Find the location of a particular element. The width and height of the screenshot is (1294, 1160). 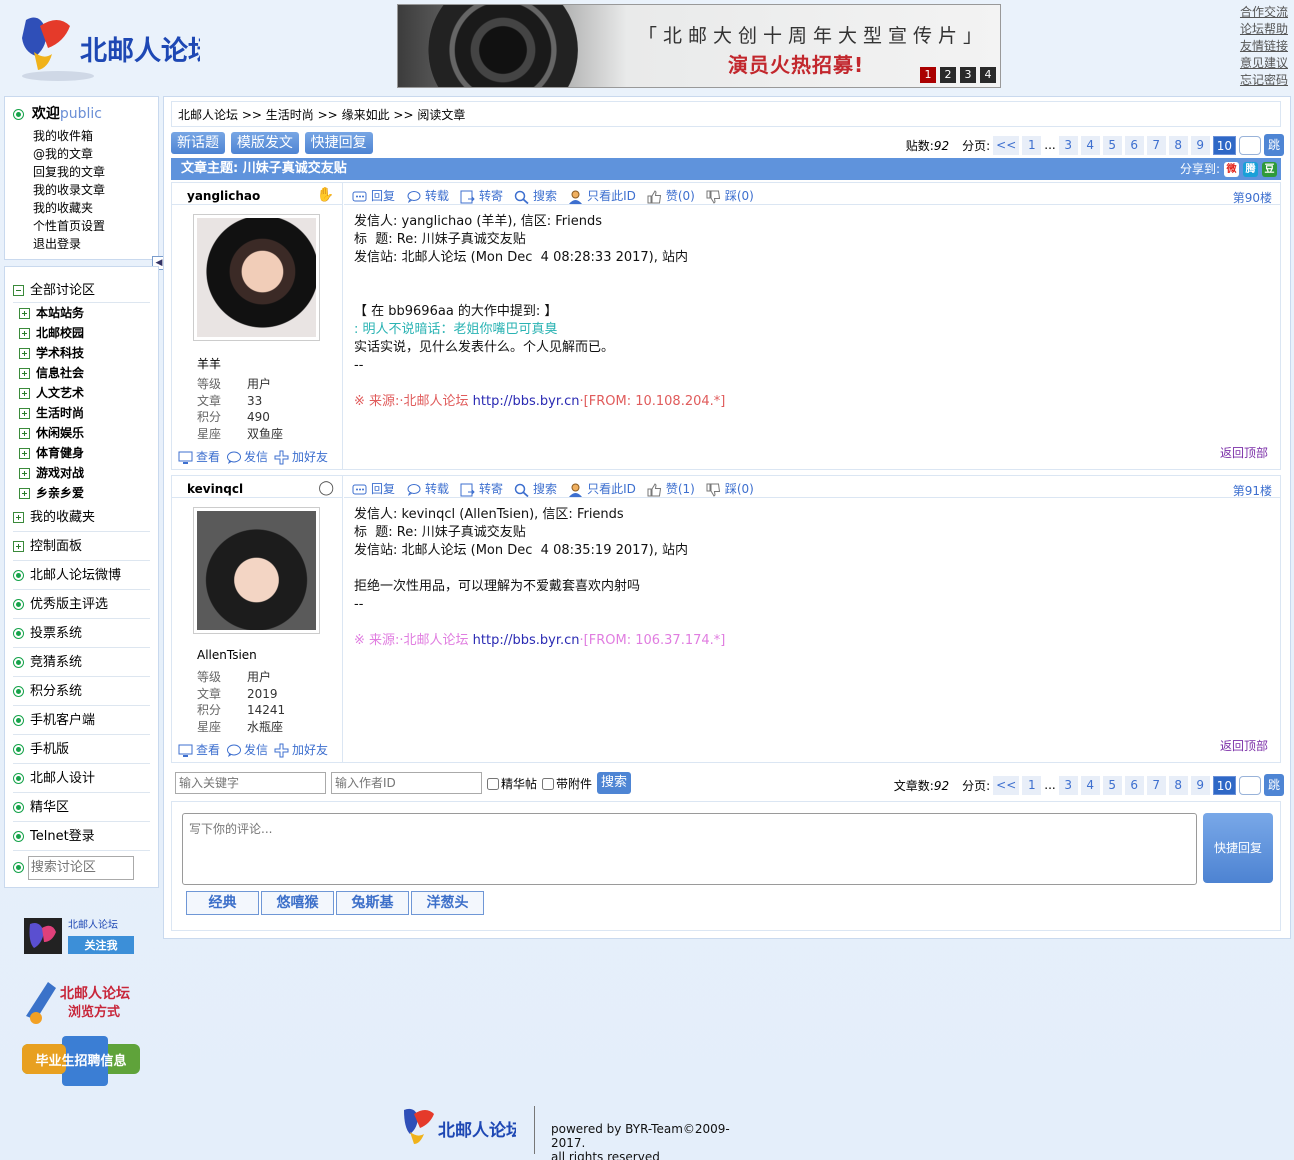

nav-link-guess: 竞猜系统 is located at coordinates (81, 662).